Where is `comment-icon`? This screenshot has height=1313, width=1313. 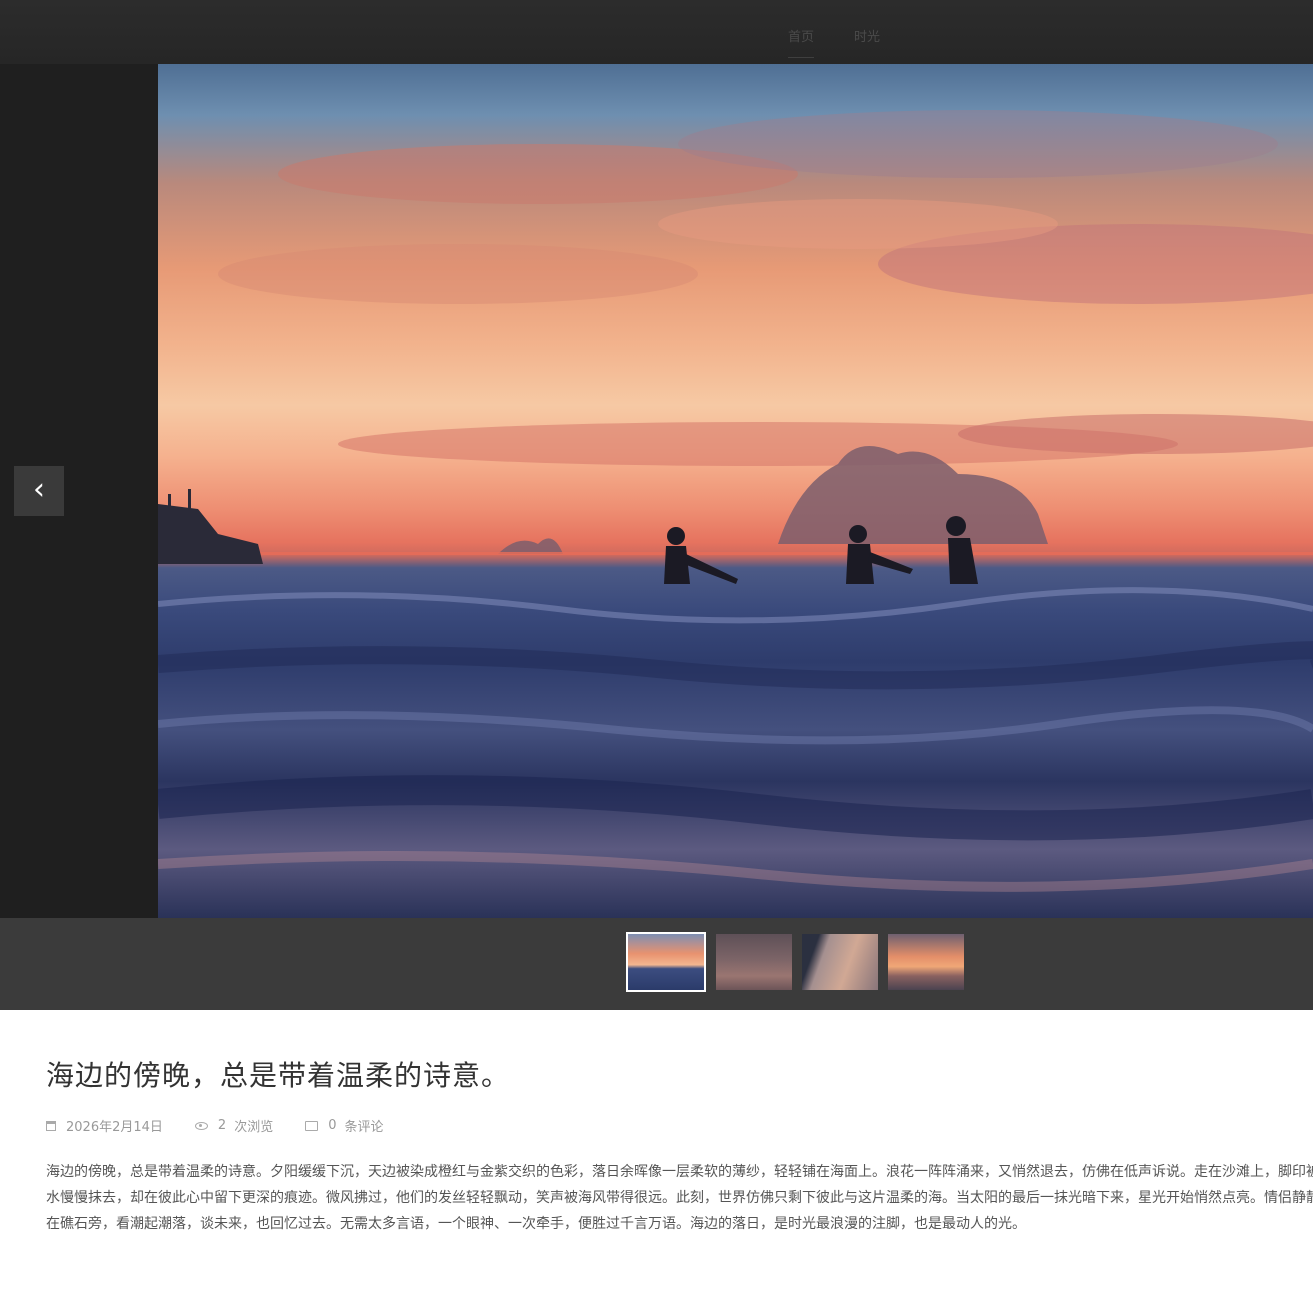 comment-icon is located at coordinates (312, 1125).